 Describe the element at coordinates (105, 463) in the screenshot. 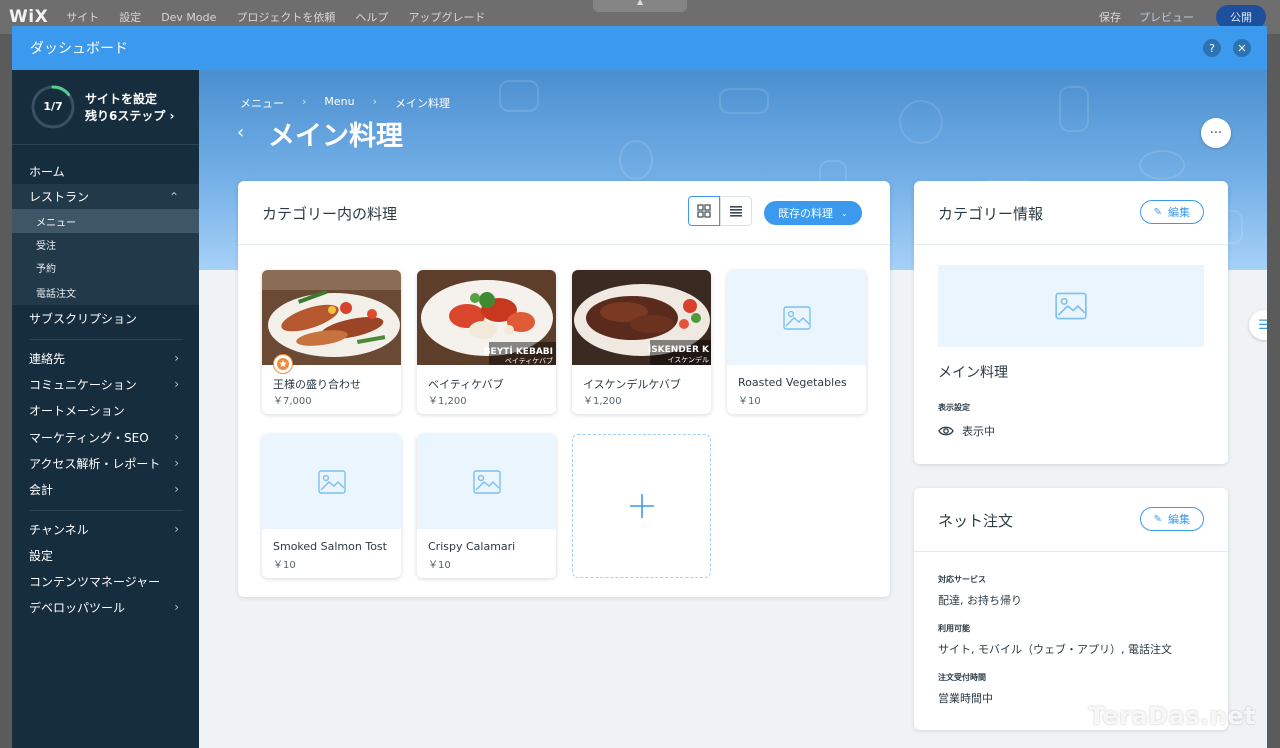

I see `sidebar-item-analytics: アクセス解析・レポート ›` at that location.